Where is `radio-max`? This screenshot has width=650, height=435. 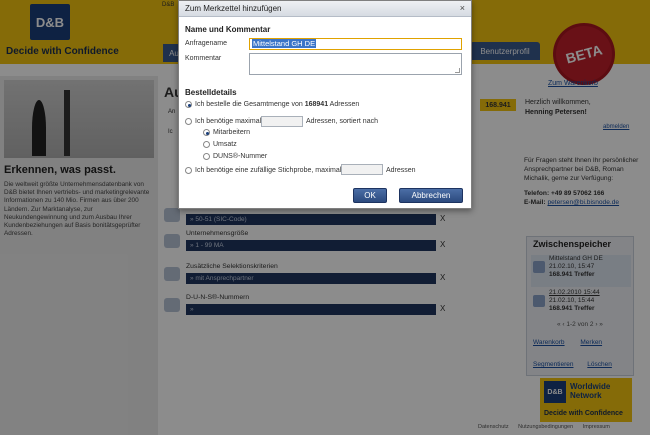
radio-max is located at coordinates (188, 121).